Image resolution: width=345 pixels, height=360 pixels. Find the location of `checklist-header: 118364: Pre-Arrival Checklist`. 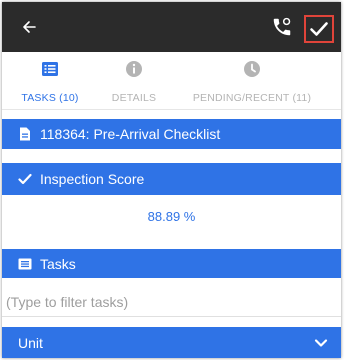

checklist-header: 118364: Pre-Arrival Checklist is located at coordinates (171, 134).